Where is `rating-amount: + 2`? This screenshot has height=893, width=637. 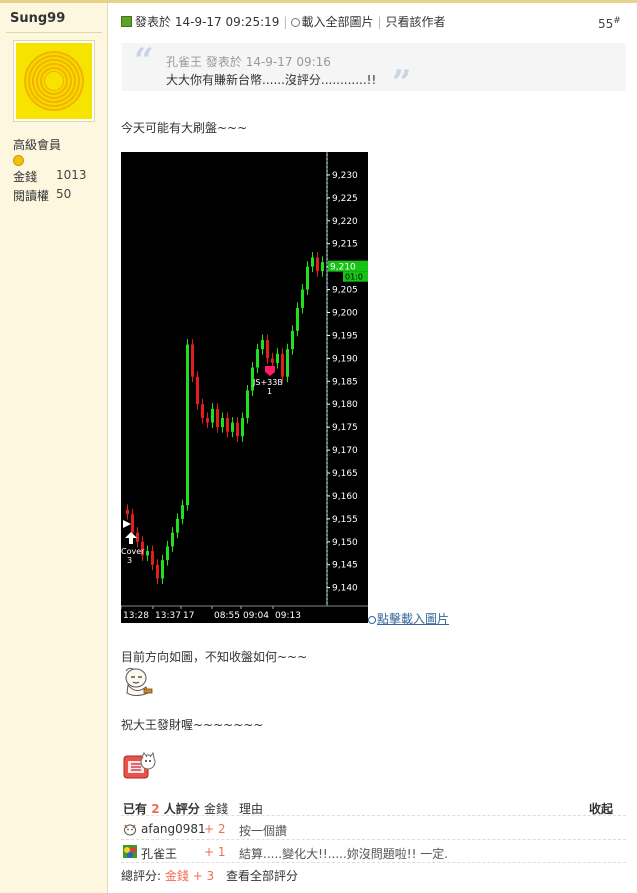 rating-amount: + 2 is located at coordinates (215, 829).